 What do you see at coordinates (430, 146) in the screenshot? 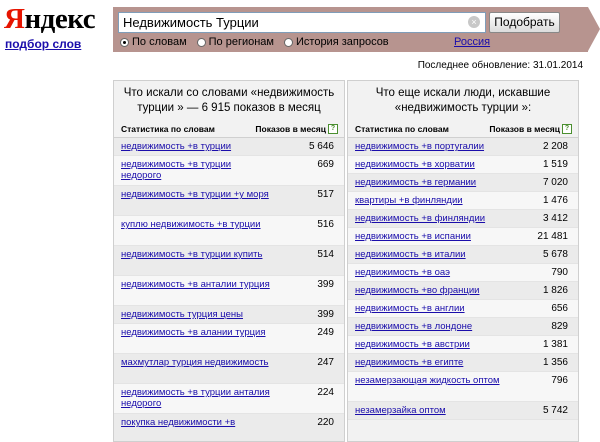
I see `phrase-link: недвижимость +в португалии` at bounding box center [430, 146].